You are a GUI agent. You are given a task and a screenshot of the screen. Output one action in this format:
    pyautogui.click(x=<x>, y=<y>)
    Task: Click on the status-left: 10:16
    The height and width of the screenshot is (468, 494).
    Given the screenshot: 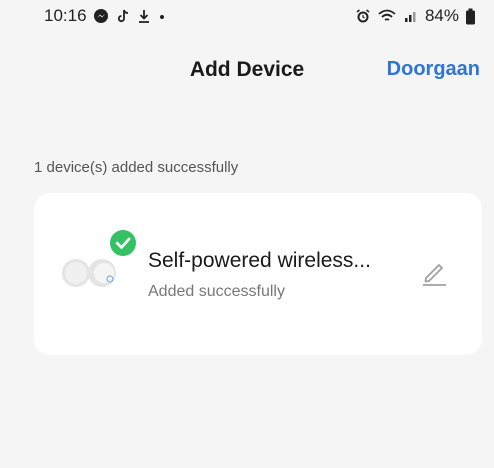 What is the action you would take?
    pyautogui.click(x=105, y=16)
    